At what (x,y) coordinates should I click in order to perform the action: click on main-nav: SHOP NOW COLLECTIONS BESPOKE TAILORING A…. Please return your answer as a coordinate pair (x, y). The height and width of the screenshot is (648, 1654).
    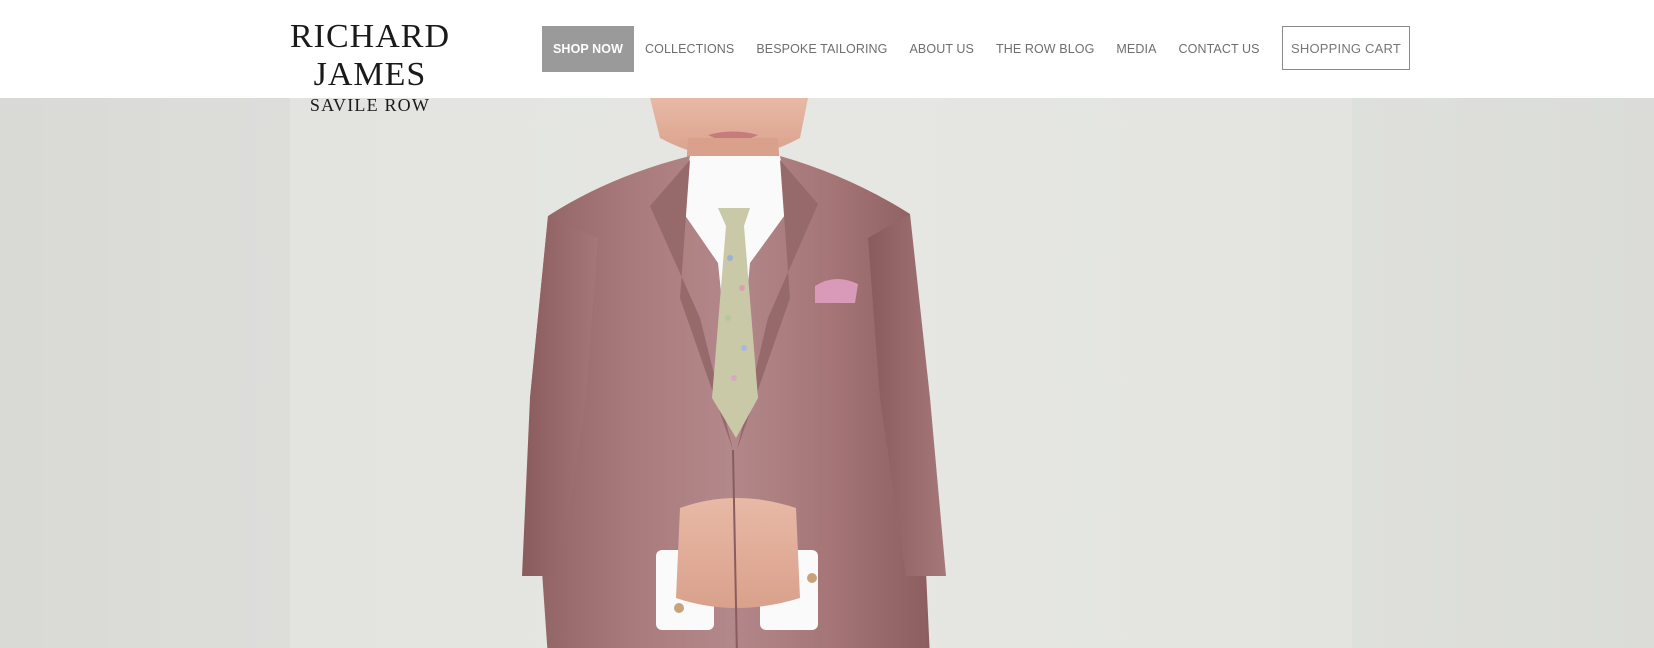
    Looking at the image, I should click on (906, 49).